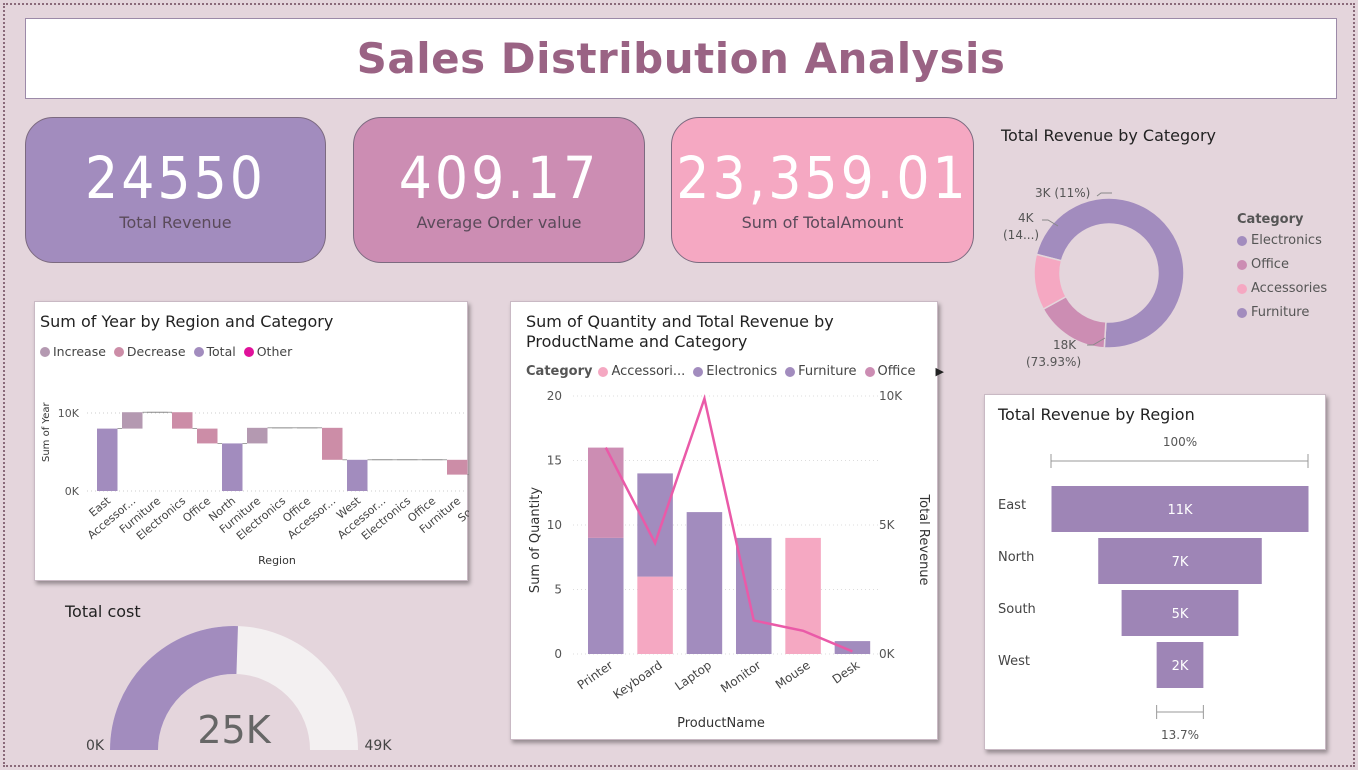 The image size is (1358, 770). Describe the element at coordinates (891, 396) in the screenshot. I see `right-tick: 10K` at that location.